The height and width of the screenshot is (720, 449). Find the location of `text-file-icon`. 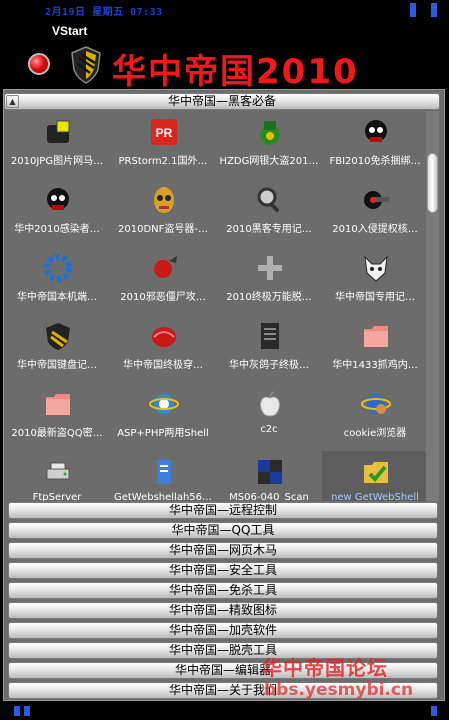

text-file-icon is located at coordinates (270, 336).